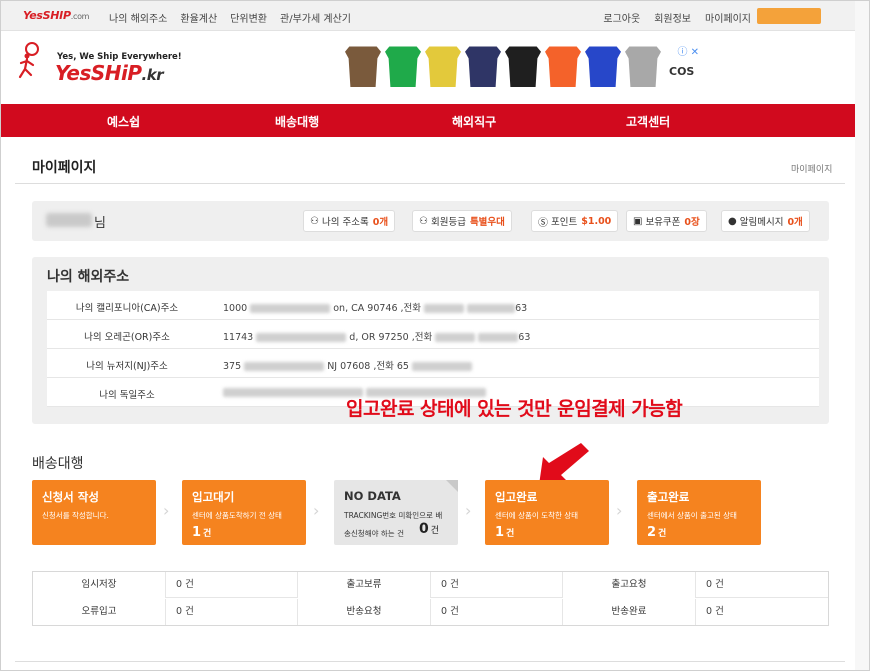 The height and width of the screenshot is (671, 870). I want to click on pill-icon: ●, so click(732, 221).